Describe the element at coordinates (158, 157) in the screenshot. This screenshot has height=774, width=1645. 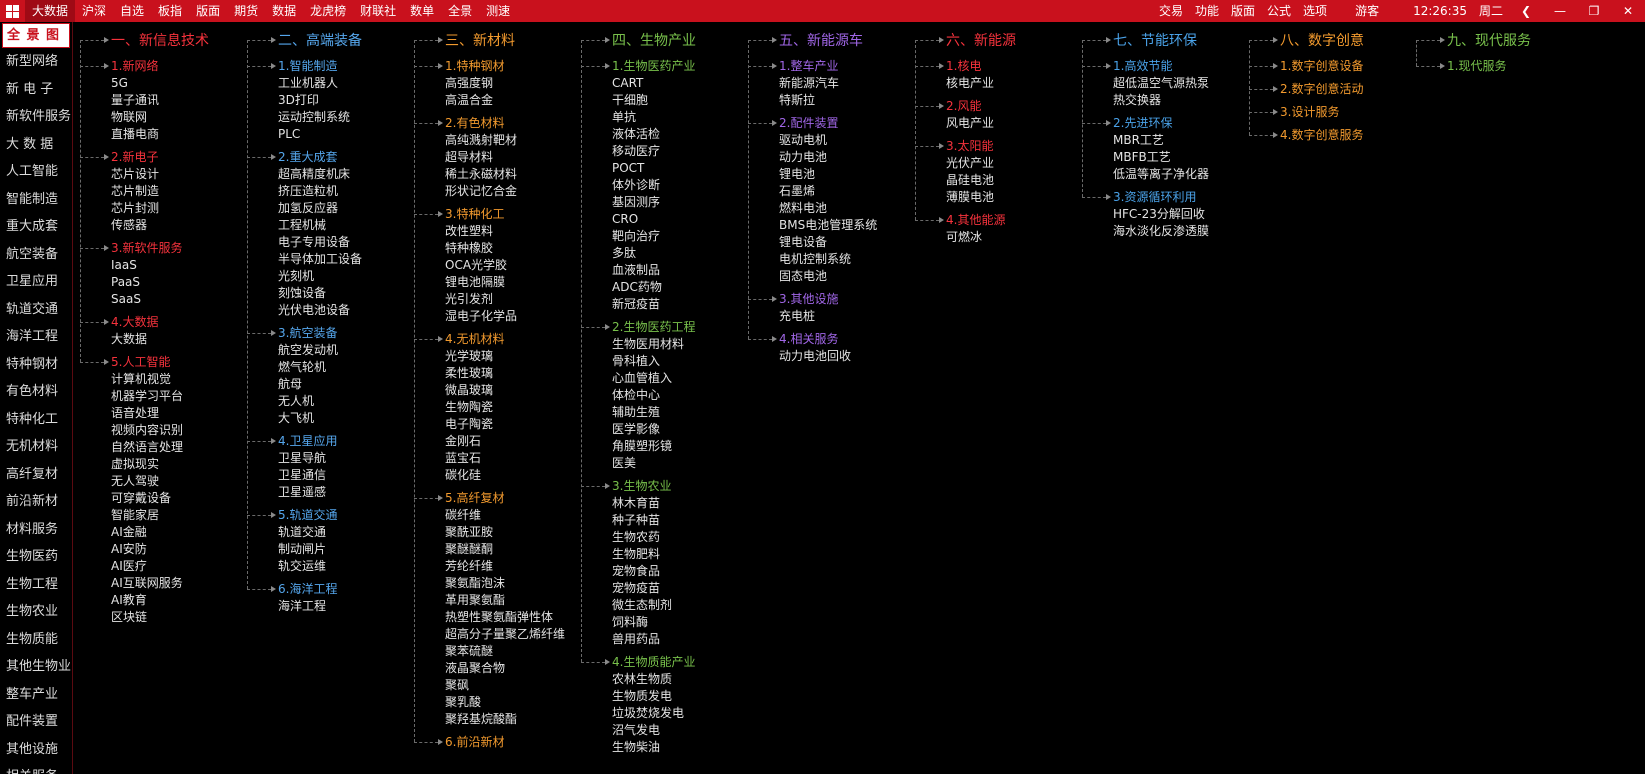
I see `subcategory-title: 2.新电子` at that location.